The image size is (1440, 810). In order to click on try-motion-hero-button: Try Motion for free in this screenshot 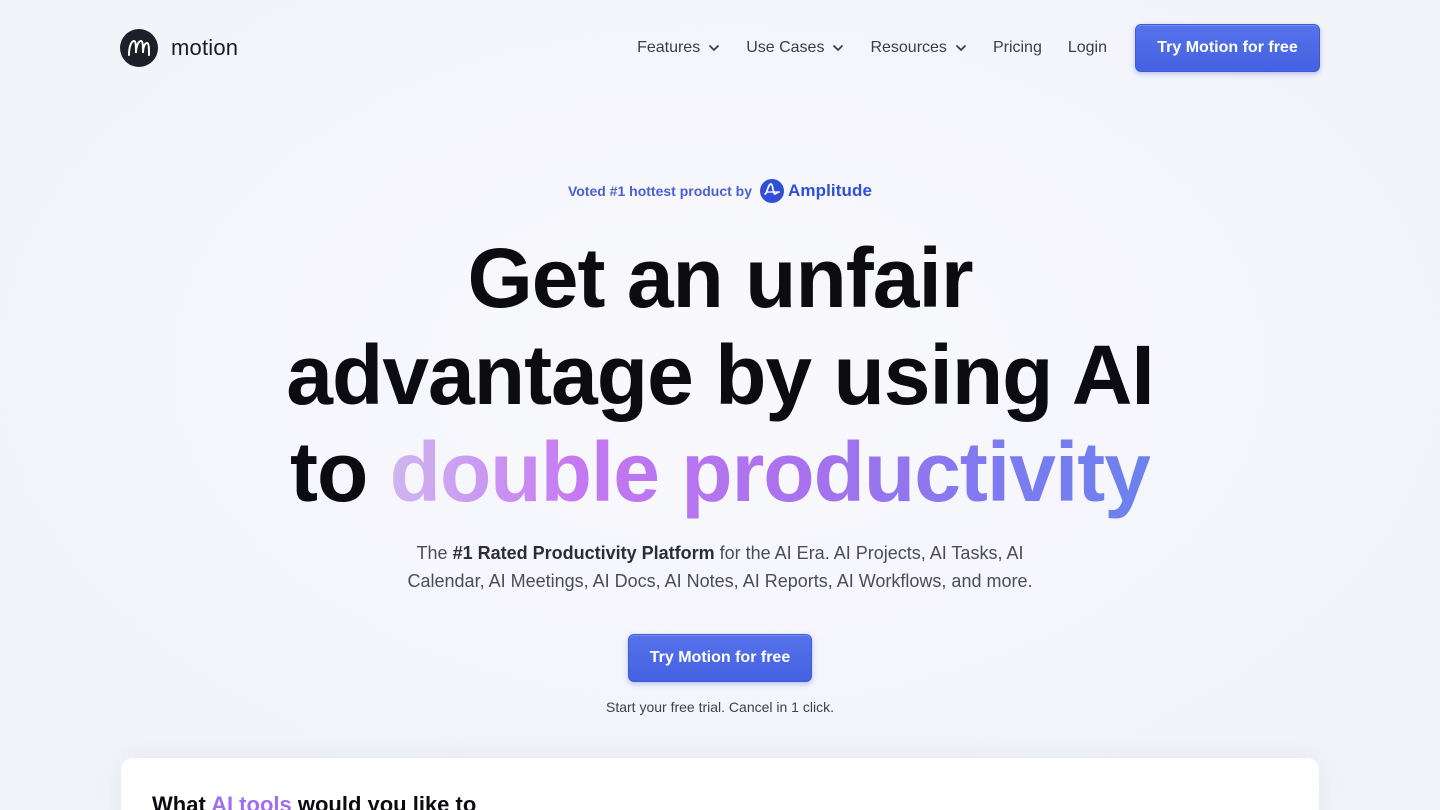, I will do `click(720, 658)`.